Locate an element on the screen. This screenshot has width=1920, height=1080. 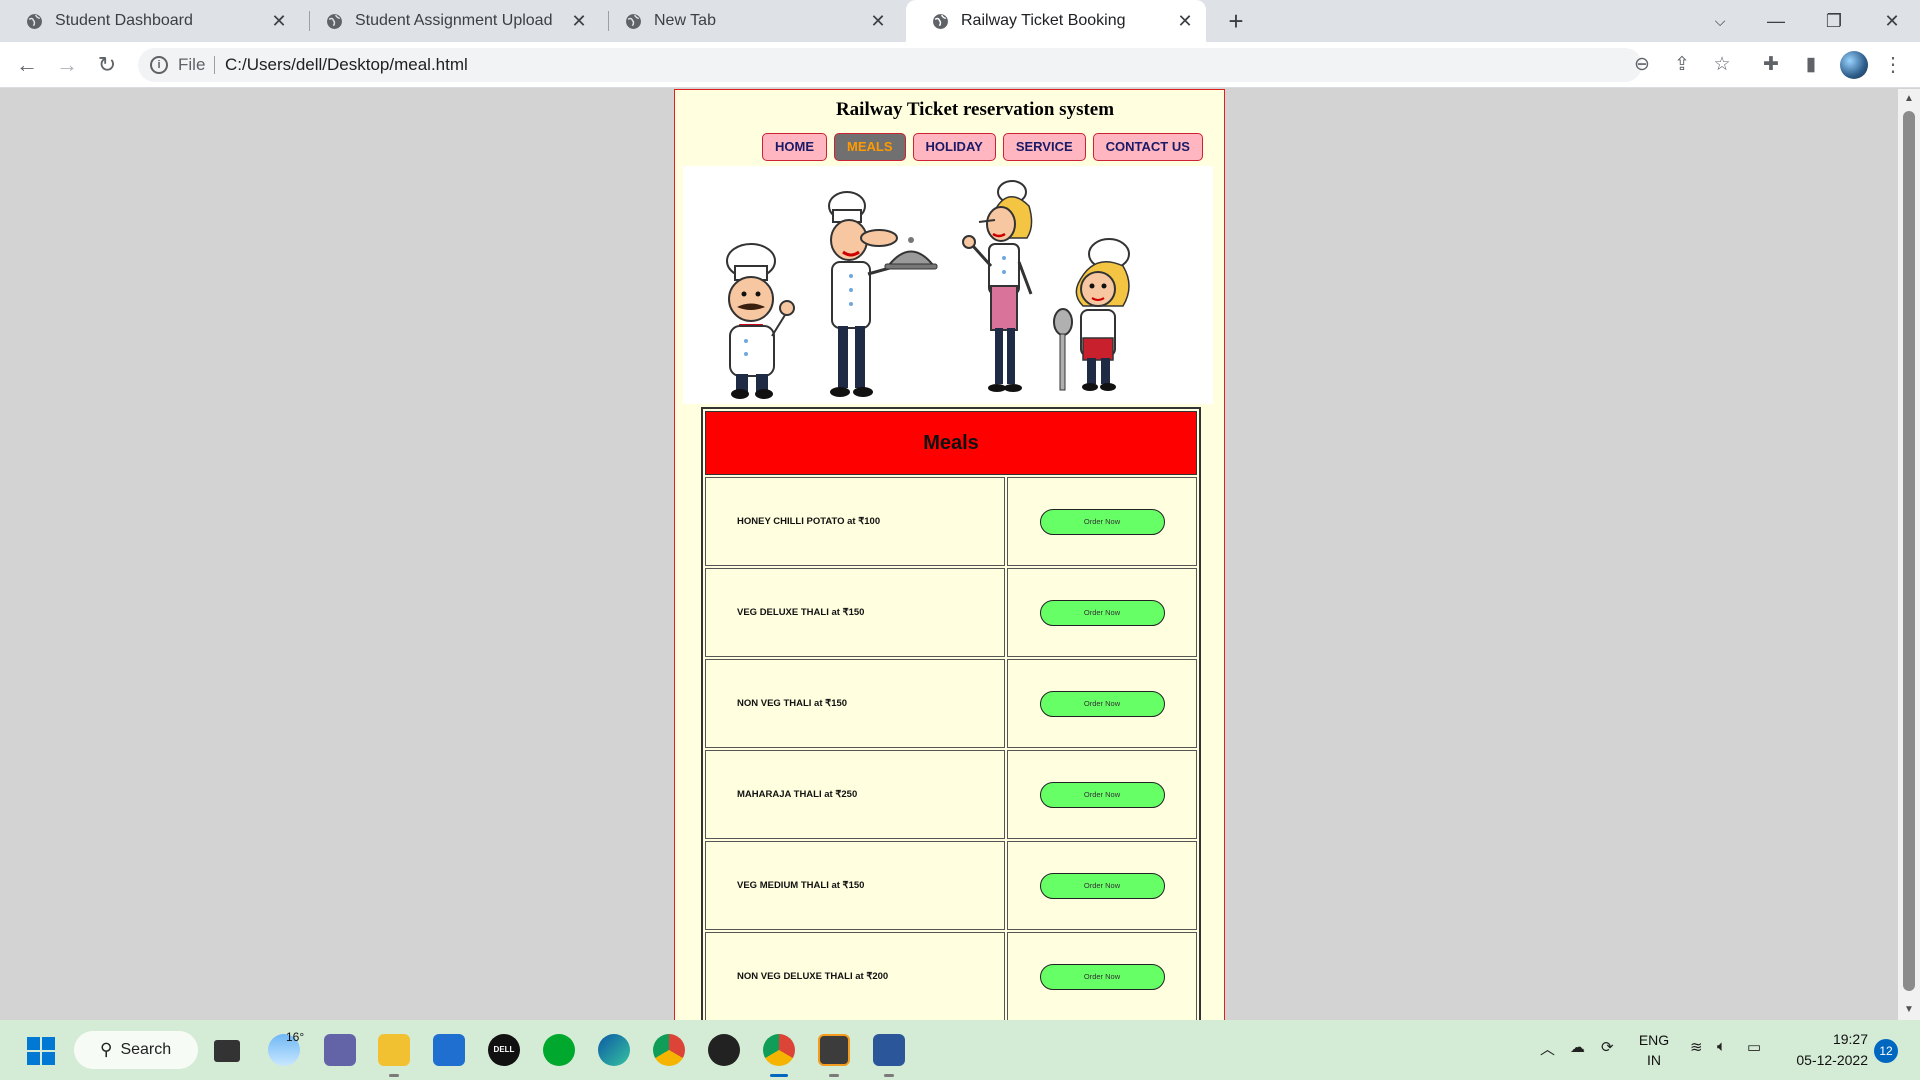
chef-tray-figure is located at coordinates (883, 294).